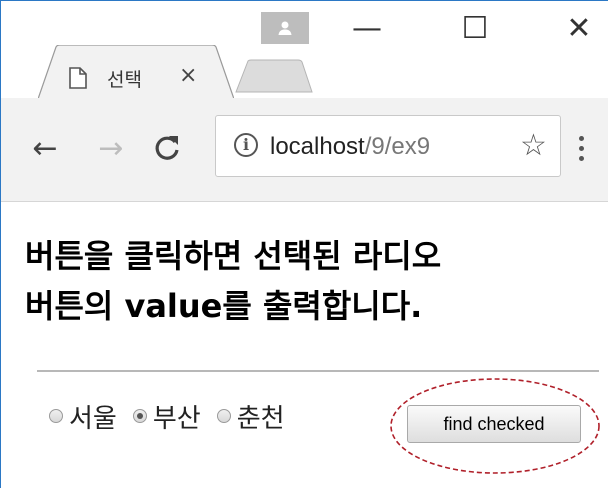 The image size is (608, 489). Describe the element at coordinates (56, 416) in the screenshot. I see `radio-seoul` at that location.